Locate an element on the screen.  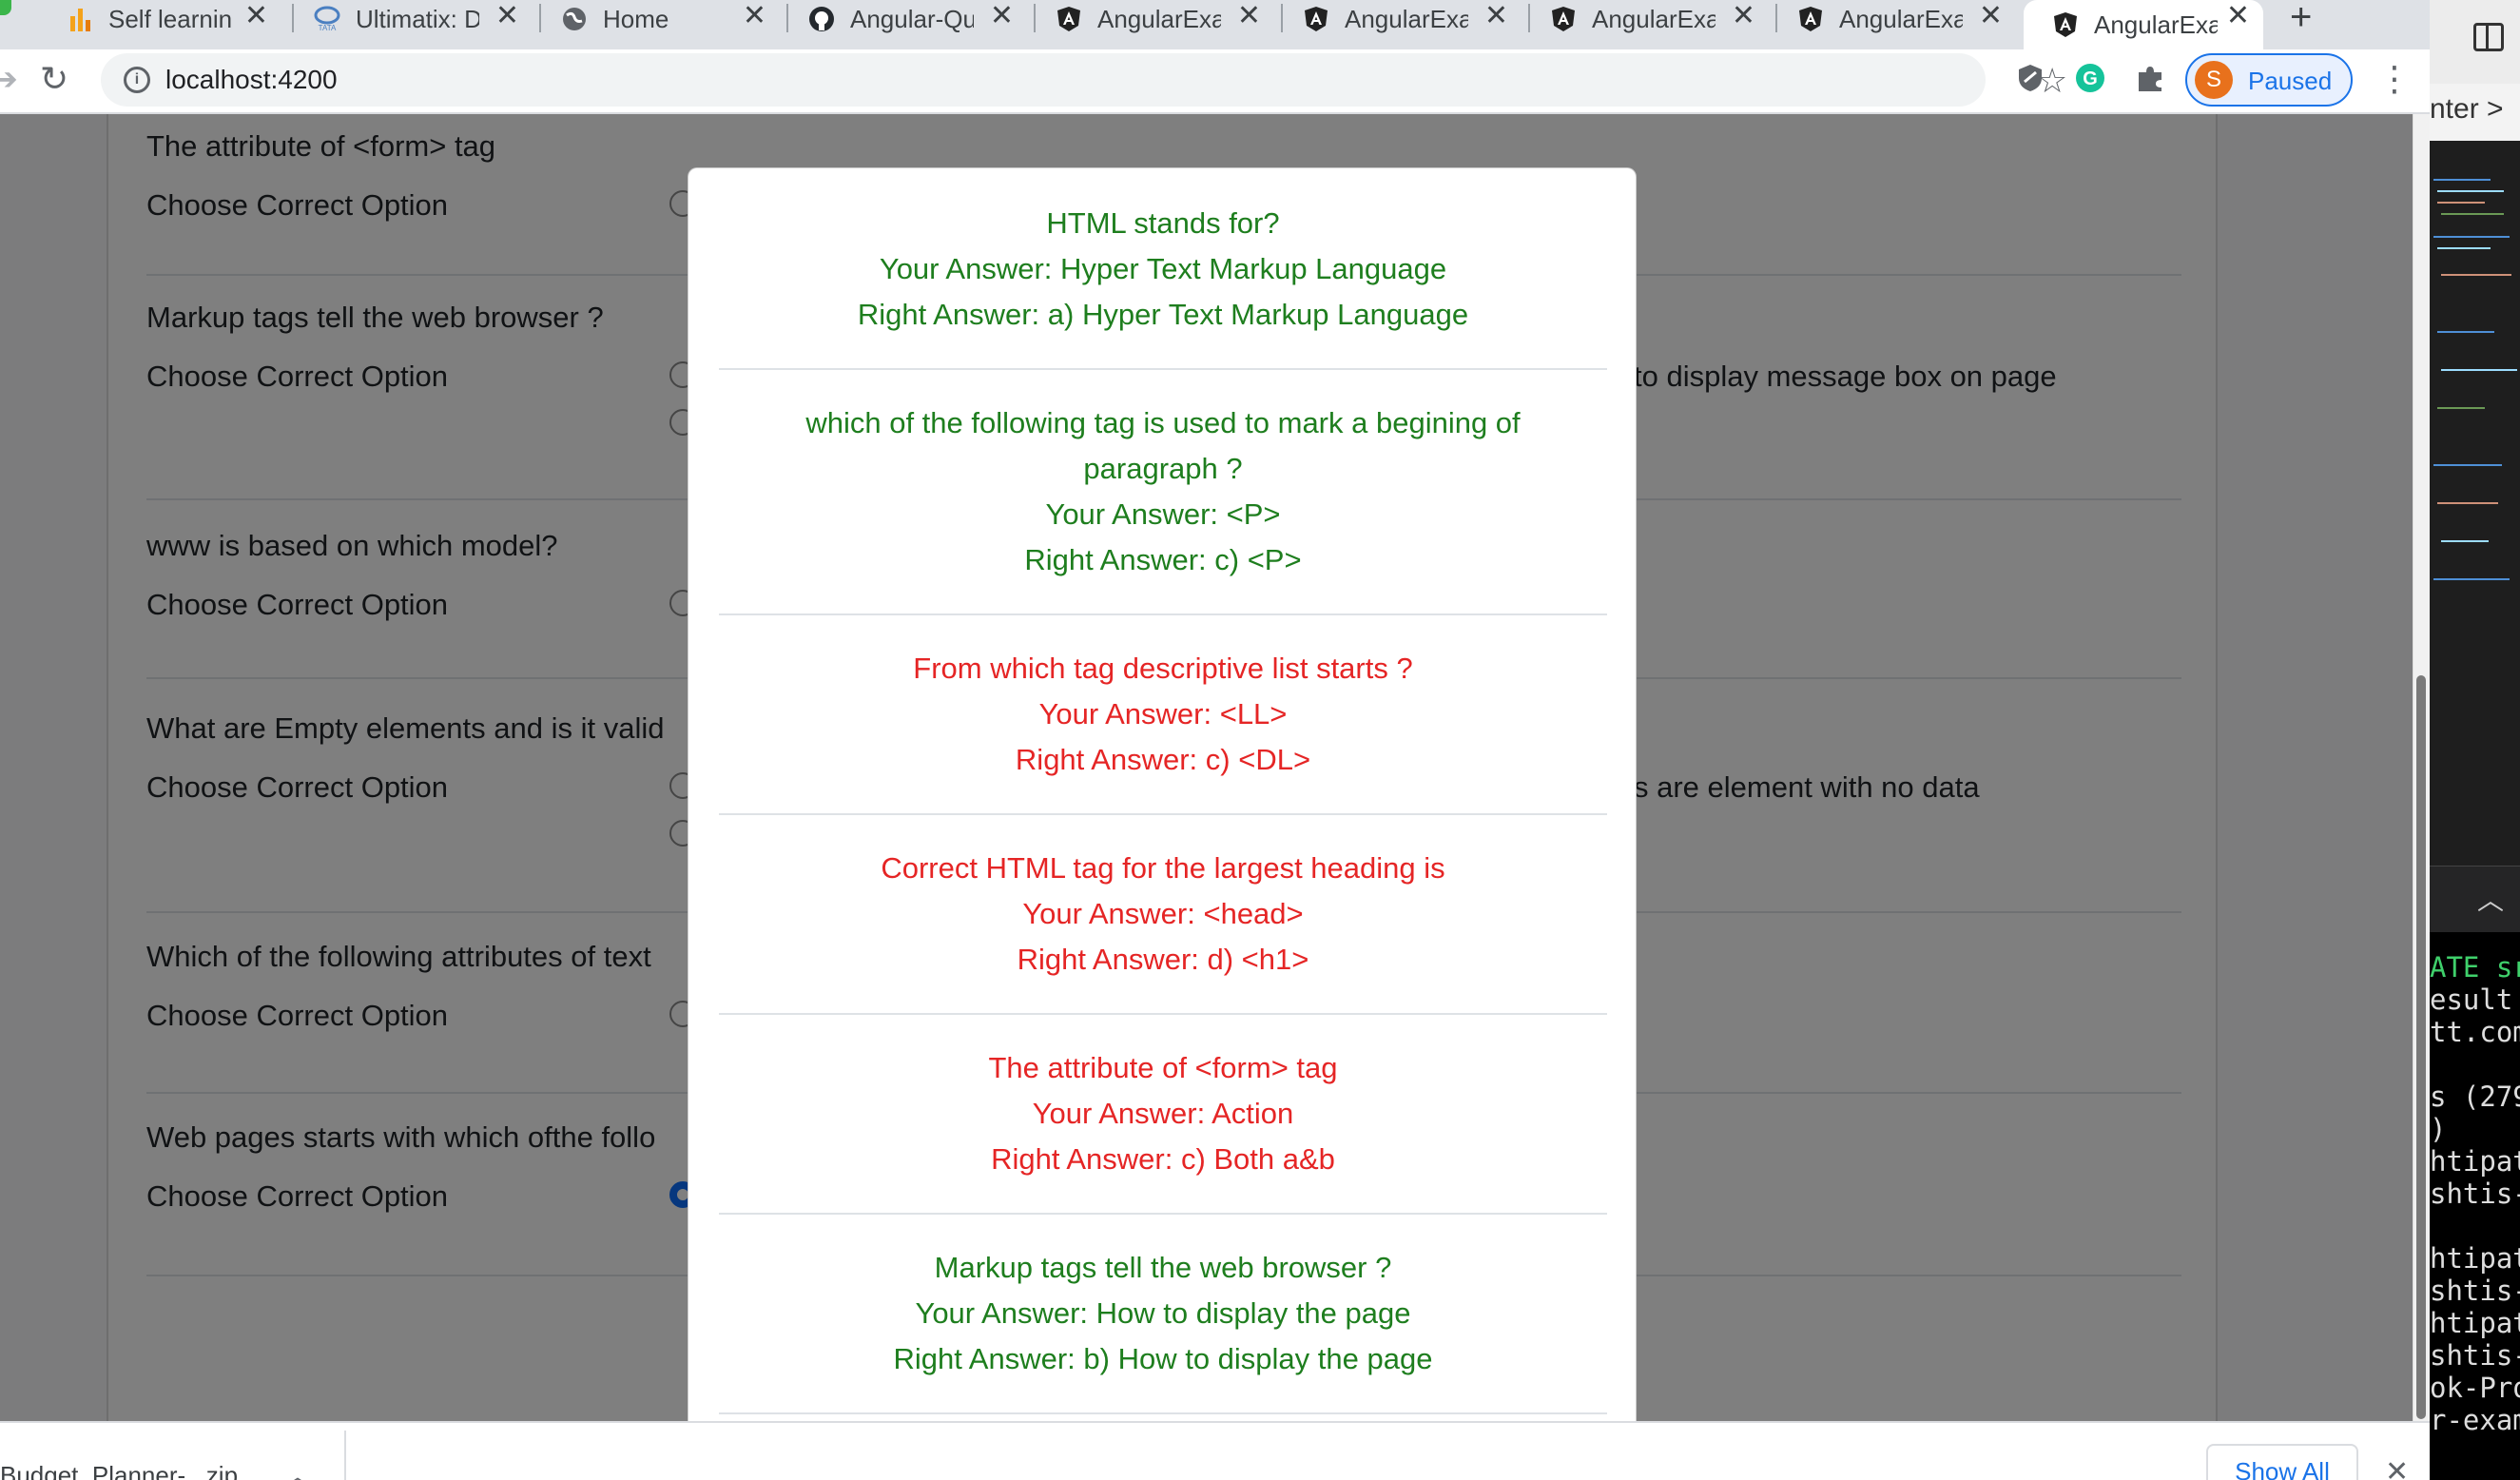
bar-chart-icon is located at coordinates (80, 19).